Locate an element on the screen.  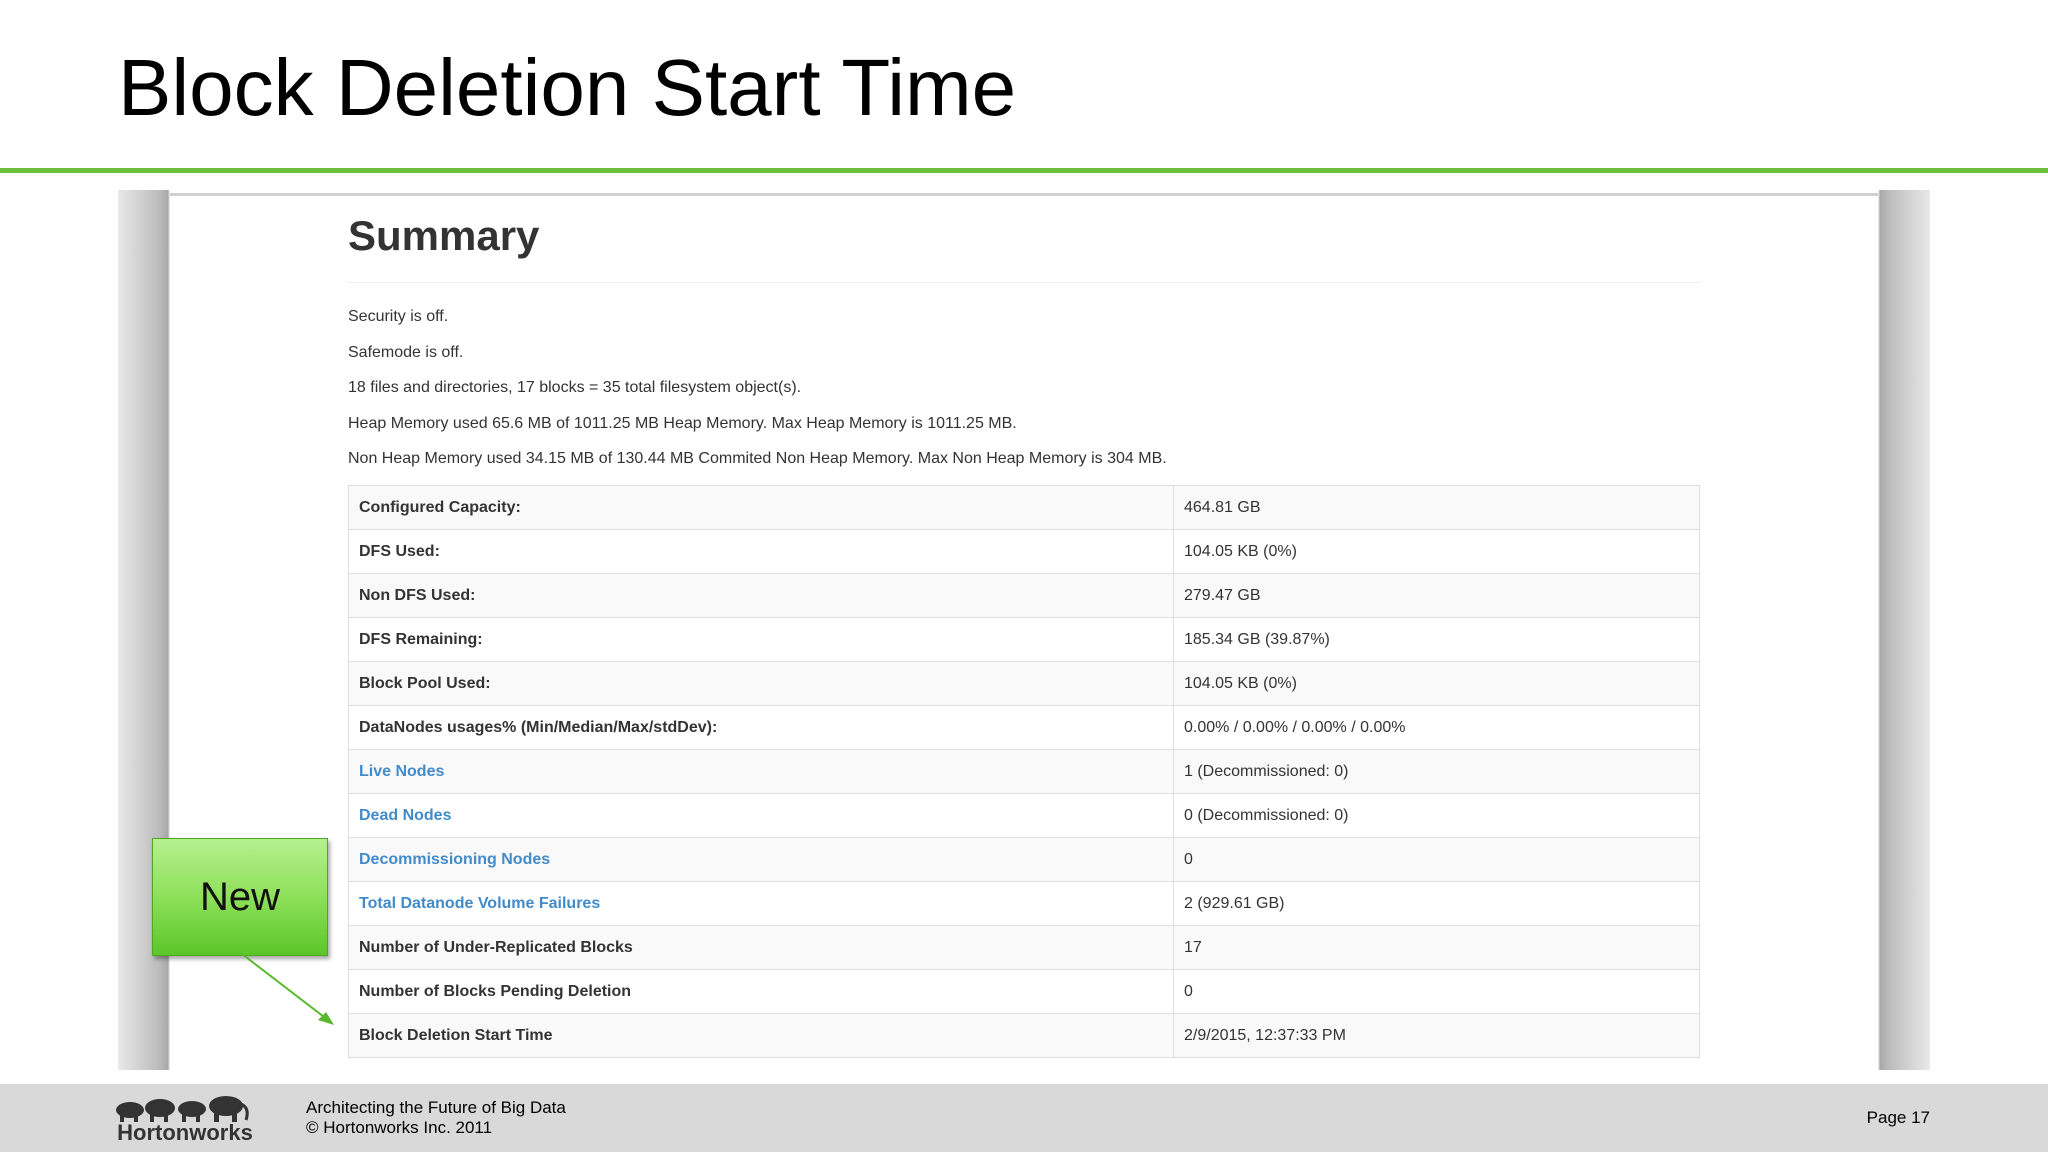
row-value: 1 (Decommissioned: 0) is located at coordinates (1436, 771).